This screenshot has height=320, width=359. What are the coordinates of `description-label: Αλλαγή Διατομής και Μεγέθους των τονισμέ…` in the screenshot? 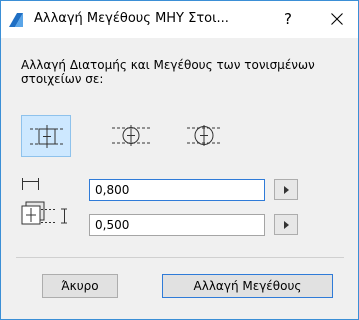 It's located at (168, 72).